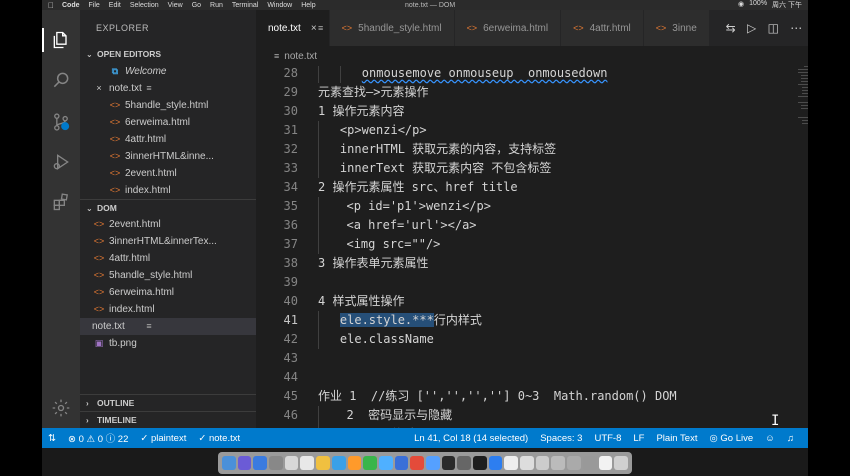  Describe the element at coordinates (168, 71) in the screenshot. I see `file-item: ⧉ Welcome` at that location.